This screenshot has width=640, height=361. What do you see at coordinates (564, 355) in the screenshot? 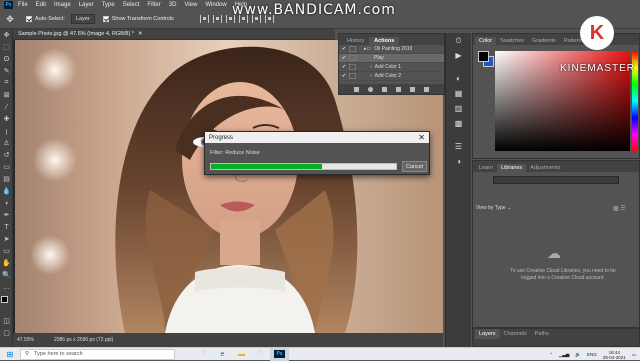
I see `network-icon: ▁▃▅` at bounding box center [564, 355].